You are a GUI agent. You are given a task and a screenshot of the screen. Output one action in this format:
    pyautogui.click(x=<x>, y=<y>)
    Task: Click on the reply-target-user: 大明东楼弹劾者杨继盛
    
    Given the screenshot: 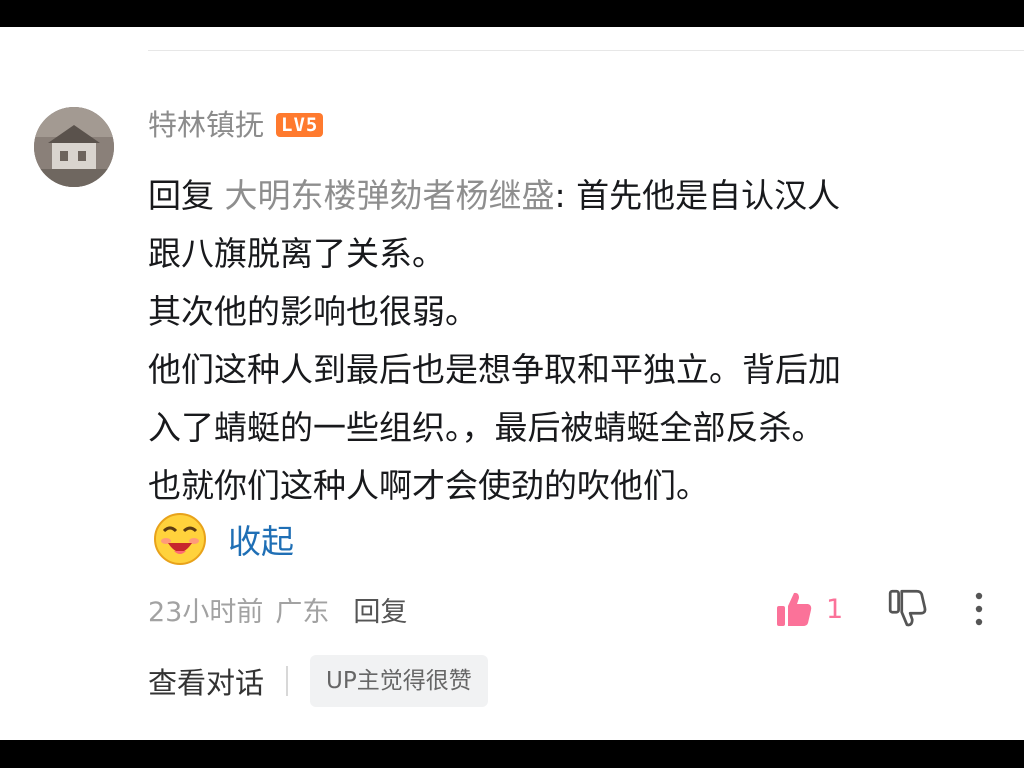 What is the action you would take?
    pyautogui.click(x=390, y=195)
    